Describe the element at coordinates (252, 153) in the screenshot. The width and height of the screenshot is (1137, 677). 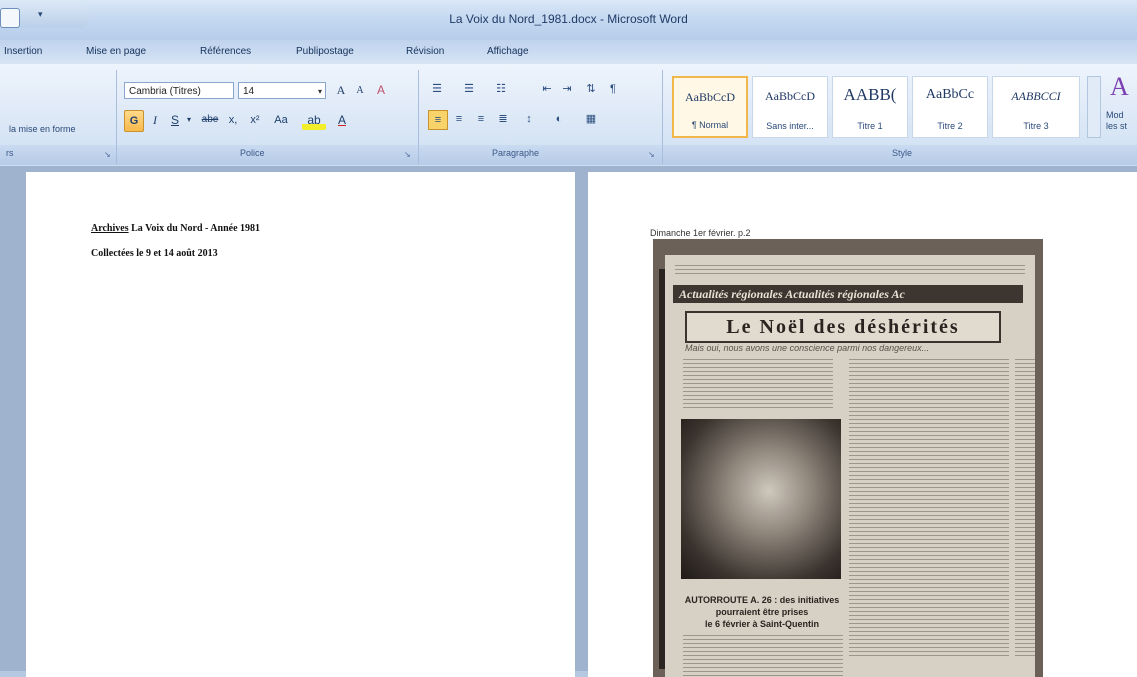
I see `font-group-label: Police` at that location.